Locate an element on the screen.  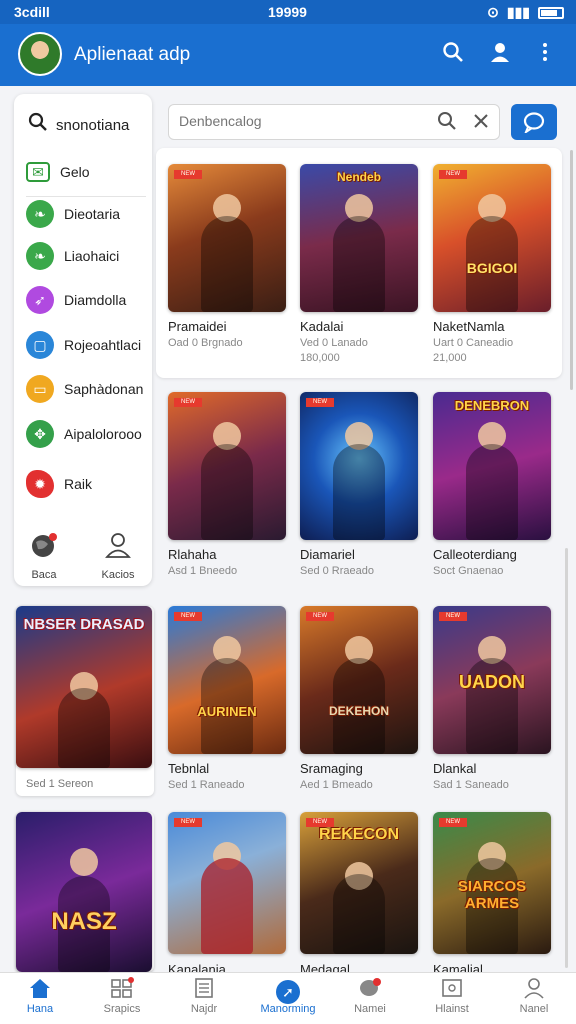
game-card: NEW REKECON Medagal is located at coordinates (360, 894).